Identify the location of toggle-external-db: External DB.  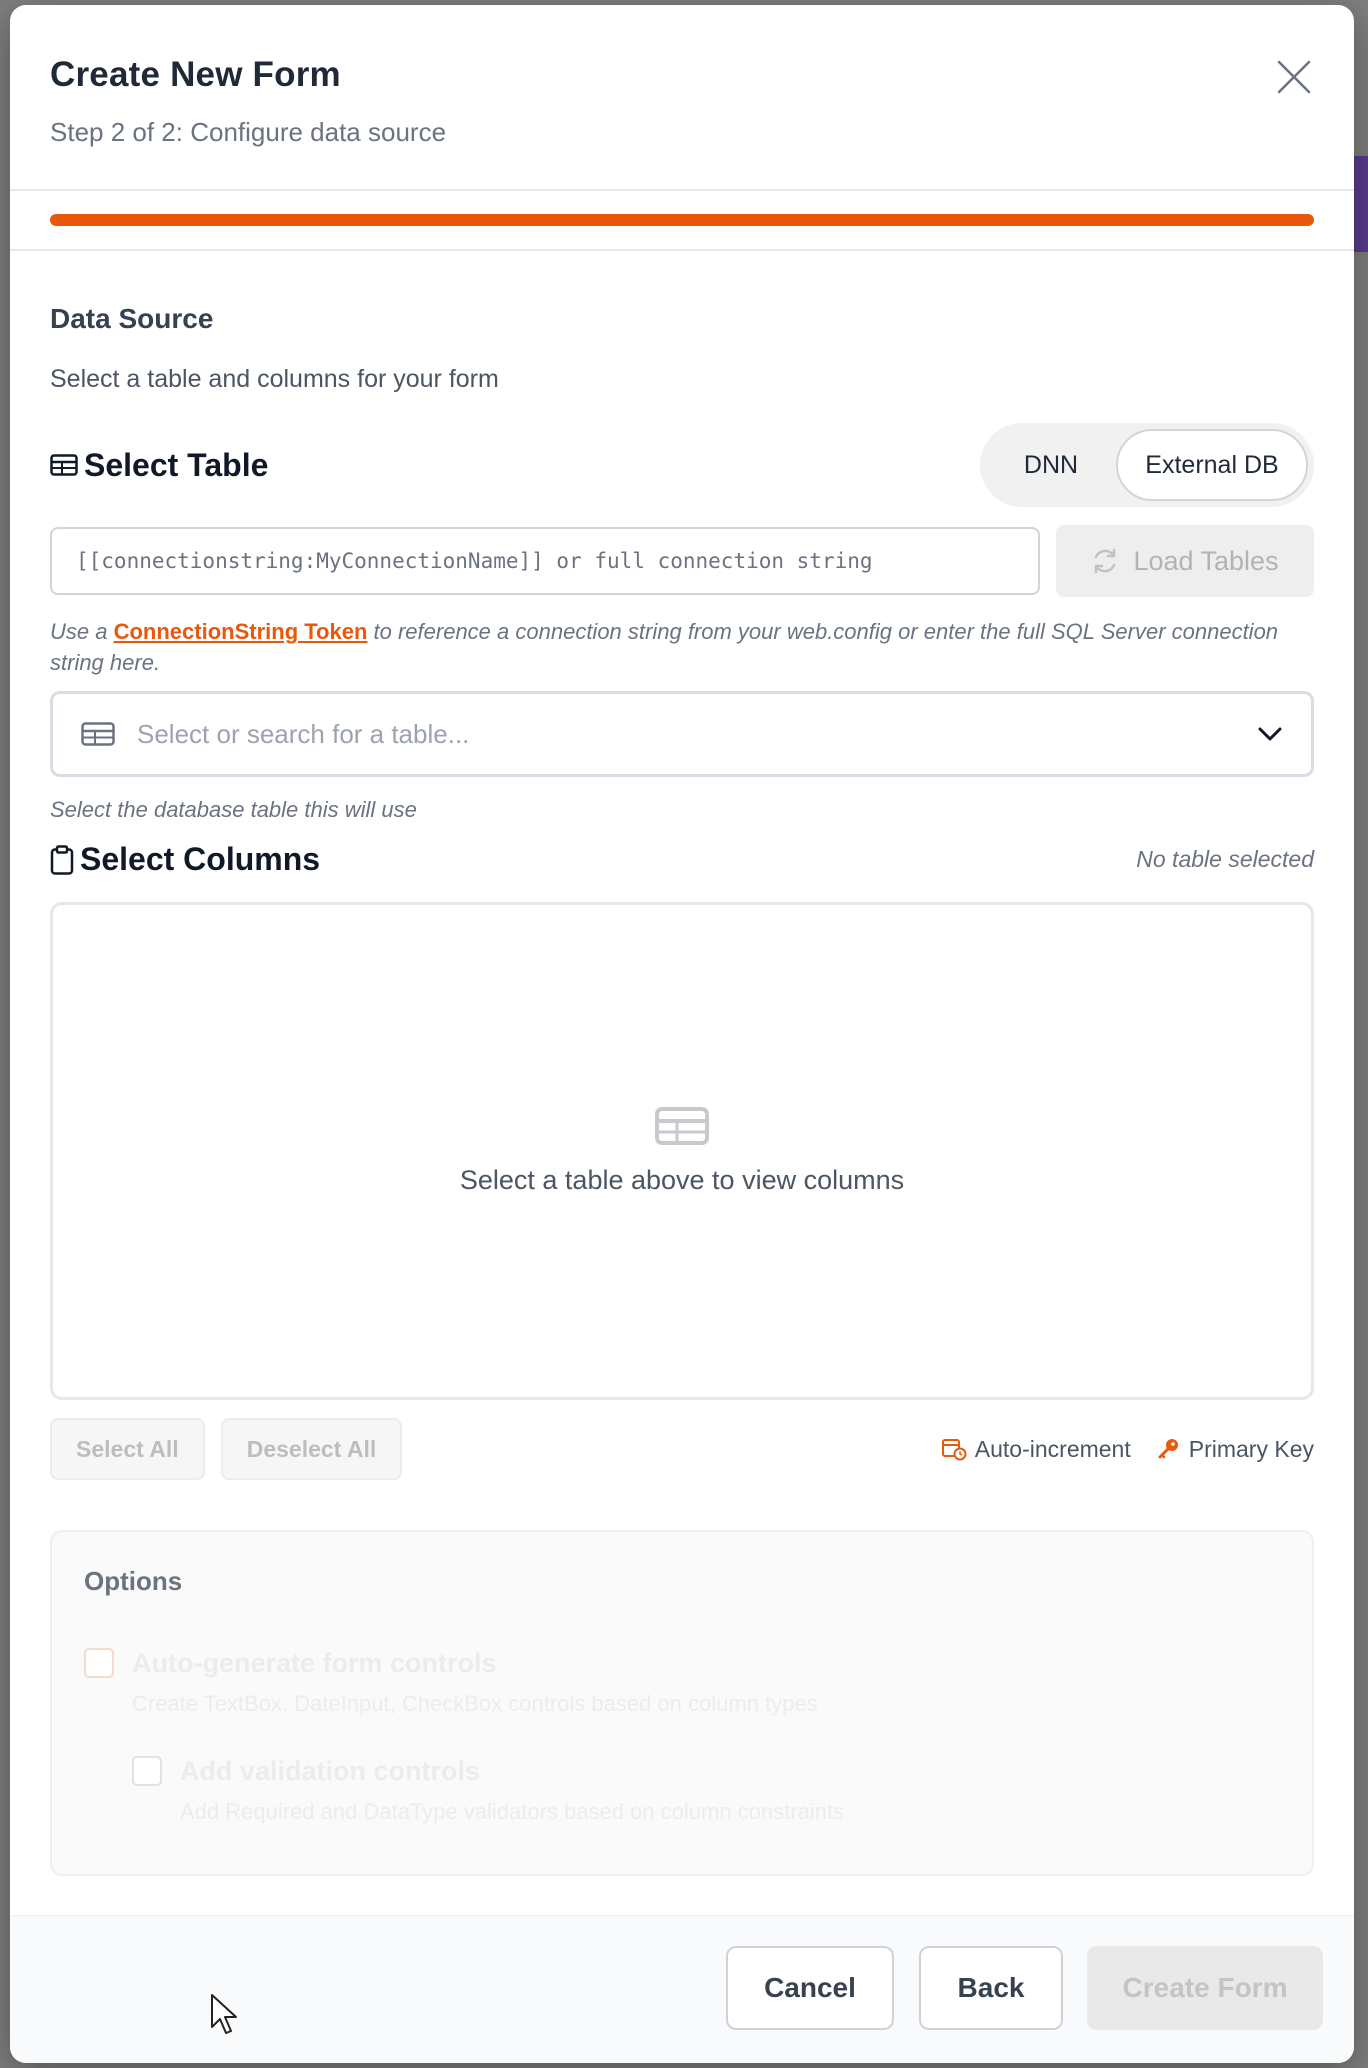
(1212, 465).